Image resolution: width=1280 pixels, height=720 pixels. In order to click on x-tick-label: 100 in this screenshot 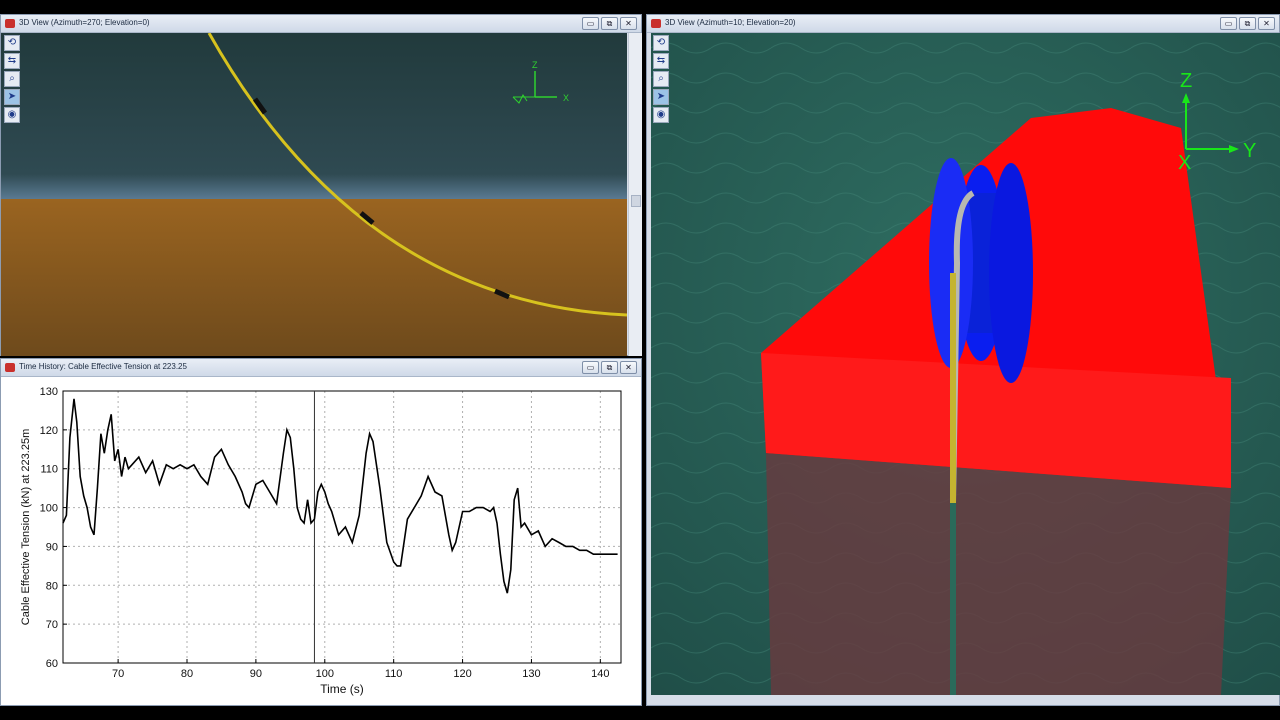, I will do `click(325, 674)`.